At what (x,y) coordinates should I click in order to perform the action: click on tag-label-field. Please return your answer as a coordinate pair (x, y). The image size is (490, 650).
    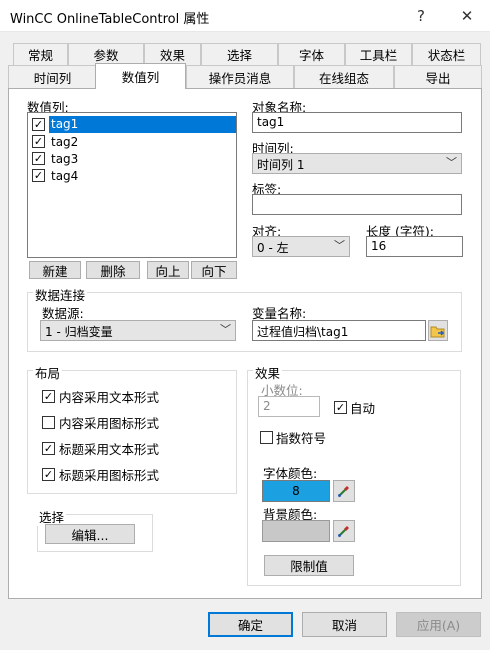
    Looking at the image, I should click on (357, 204).